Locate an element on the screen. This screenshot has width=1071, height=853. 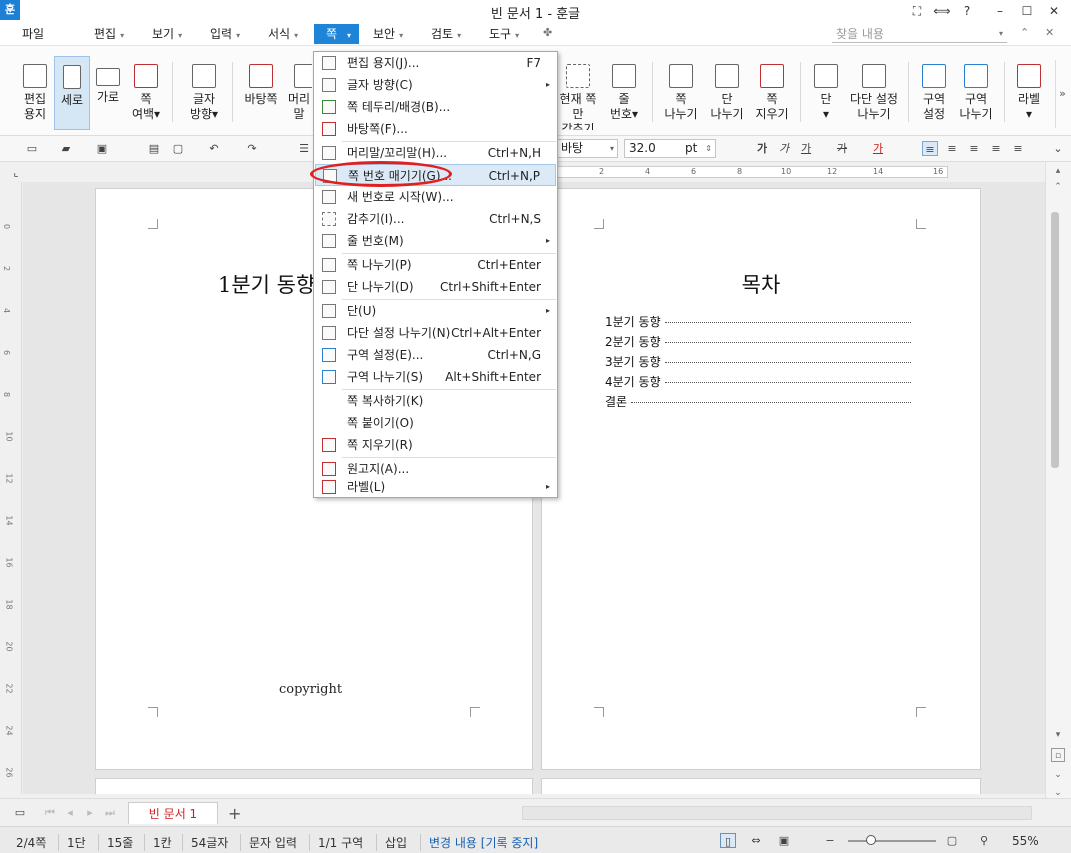
status-section: 1/1 구역 is located at coordinates (336, 842).